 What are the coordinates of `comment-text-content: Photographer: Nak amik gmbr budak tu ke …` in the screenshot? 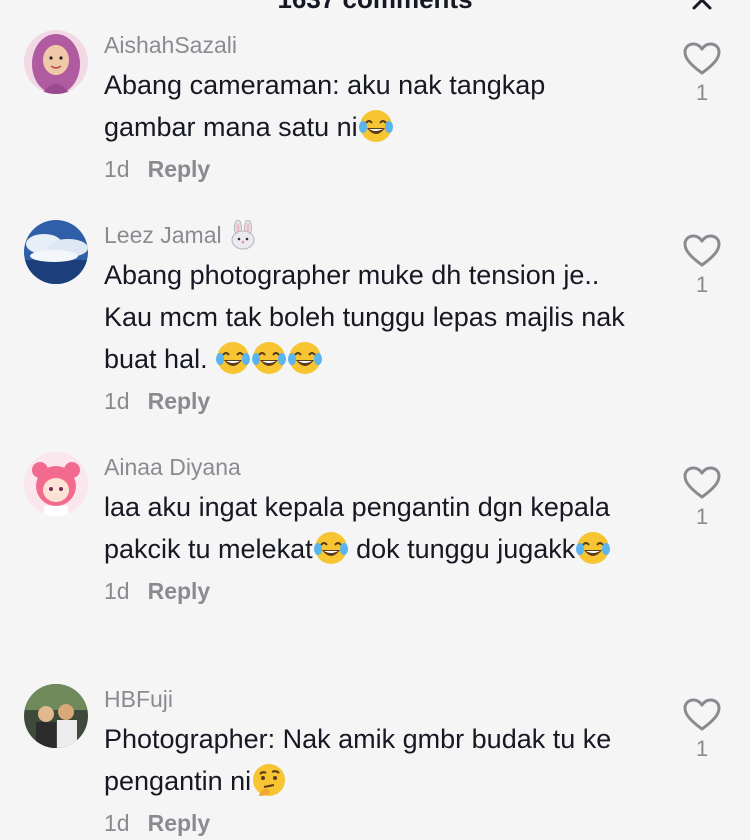 It's located at (358, 760).